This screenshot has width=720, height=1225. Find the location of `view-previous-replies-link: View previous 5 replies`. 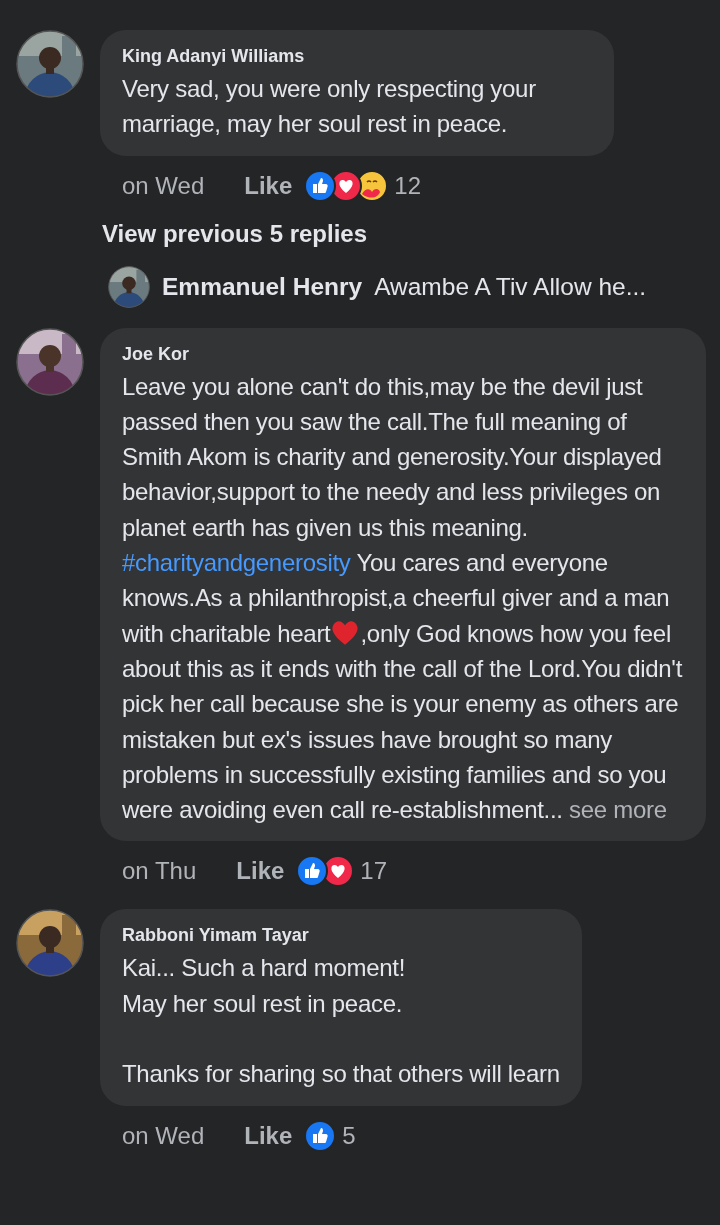

view-previous-replies-link: View previous 5 replies is located at coordinates (235, 233).